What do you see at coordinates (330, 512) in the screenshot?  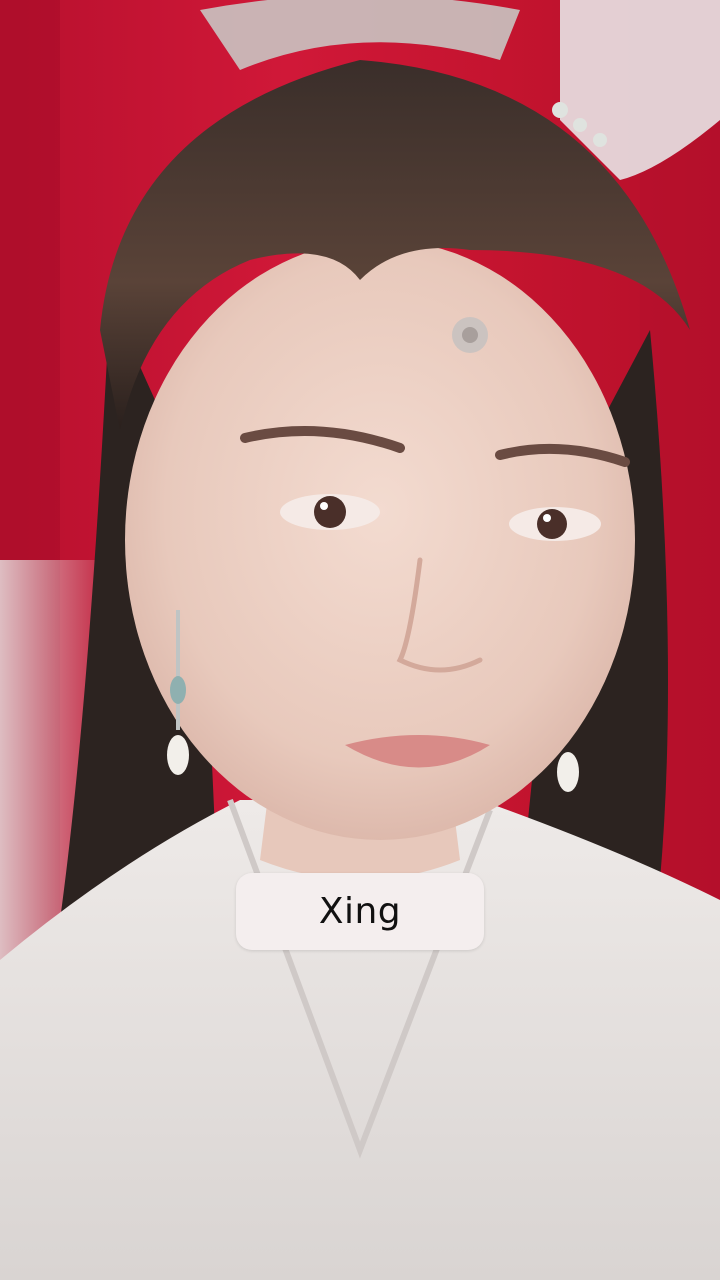 I see `left-eye` at bounding box center [330, 512].